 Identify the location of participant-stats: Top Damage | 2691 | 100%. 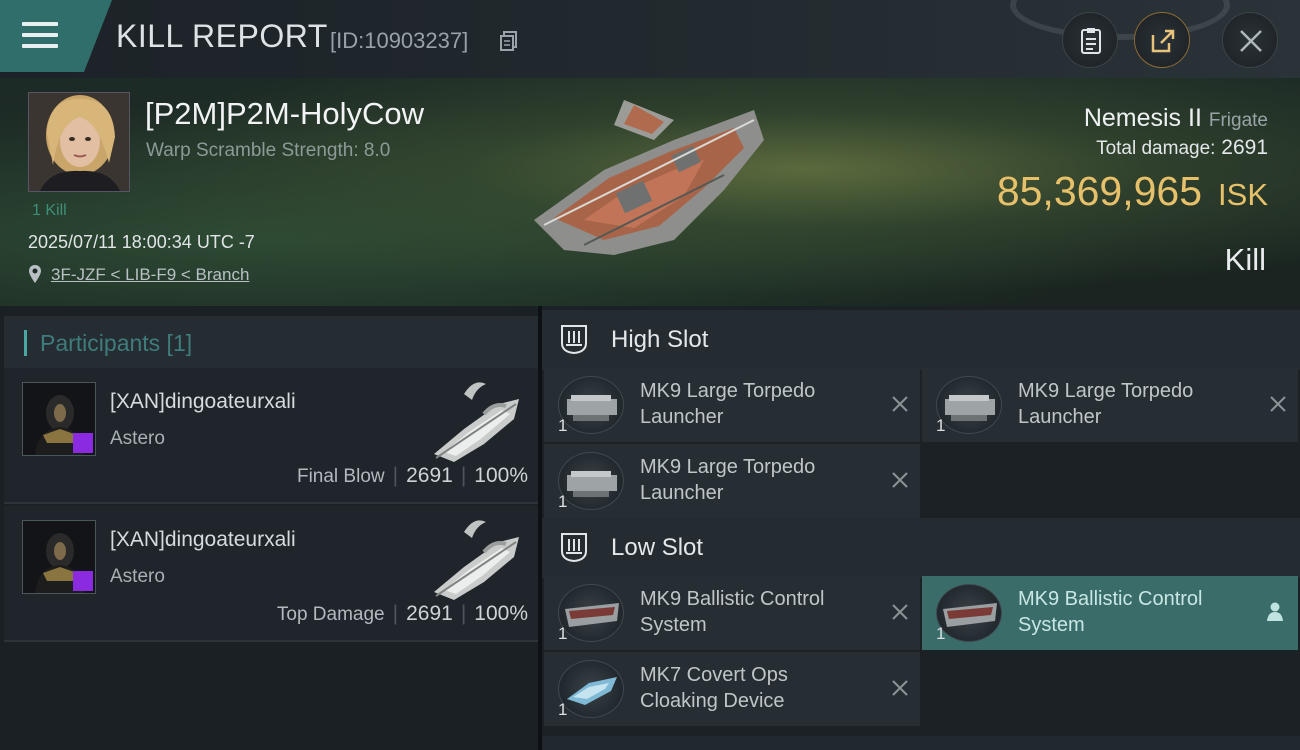
(402, 613).